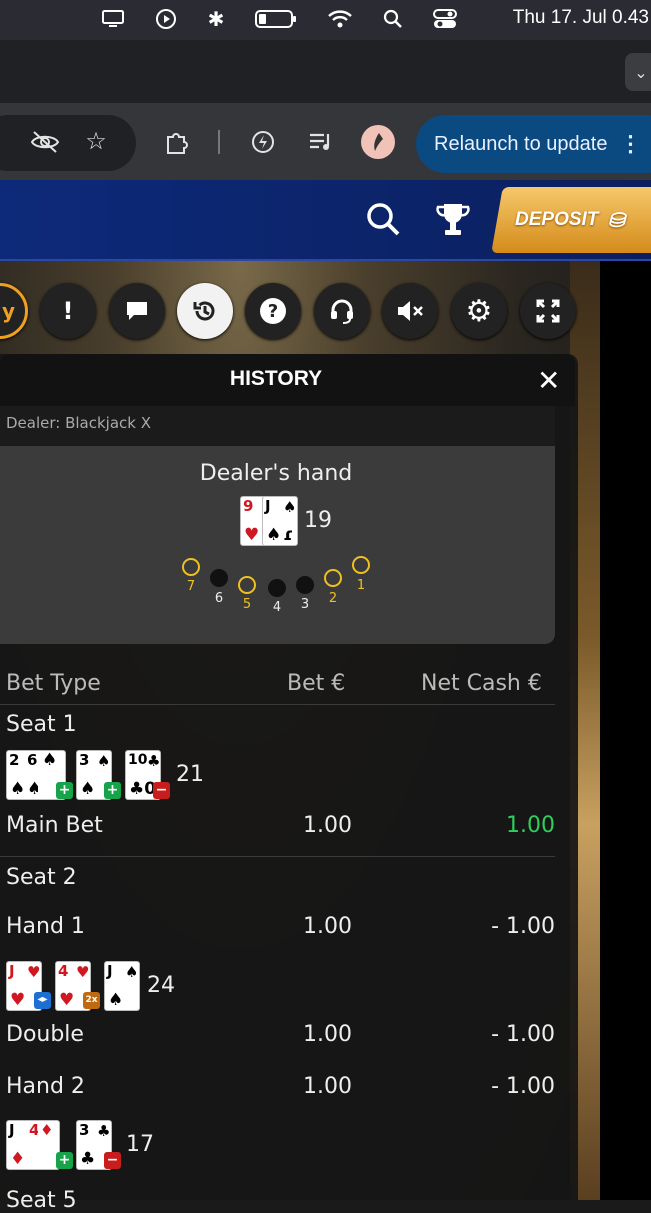  I want to click on wifi-icon, so click(340, 19).